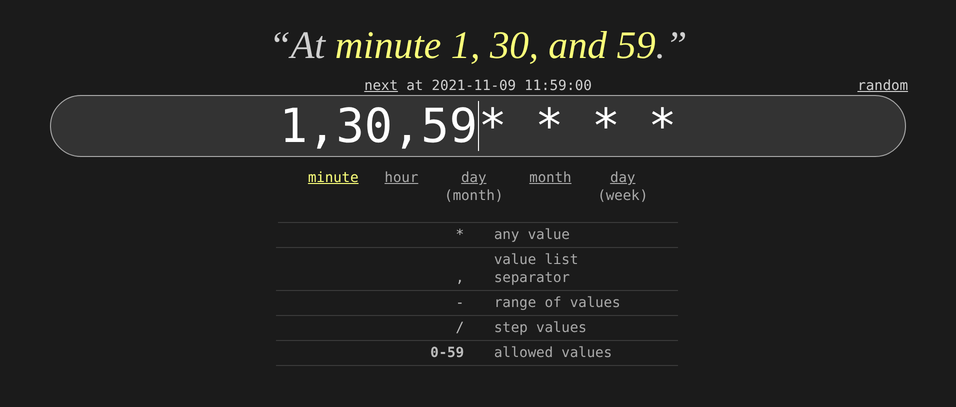  Describe the element at coordinates (460, 303) in the screenshot. I see `legend-symbol: -` at that location.